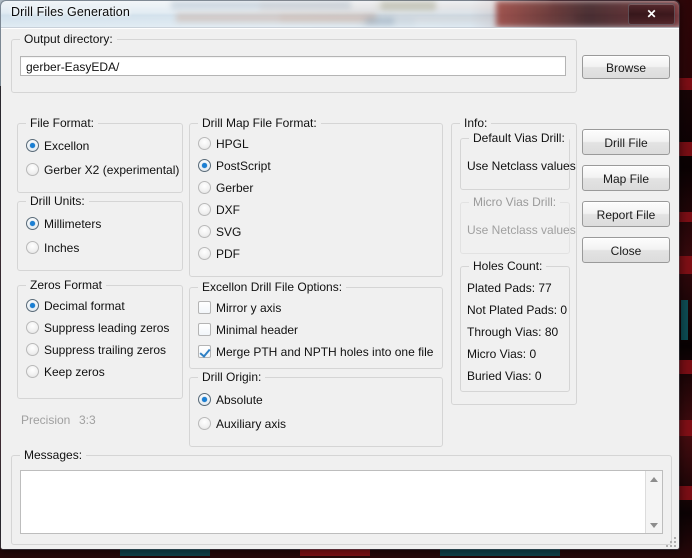  What do you see at coordinates (32, 247) in the screenshot?
I see `radio-inches-icon` at bounding box center [32, 247].